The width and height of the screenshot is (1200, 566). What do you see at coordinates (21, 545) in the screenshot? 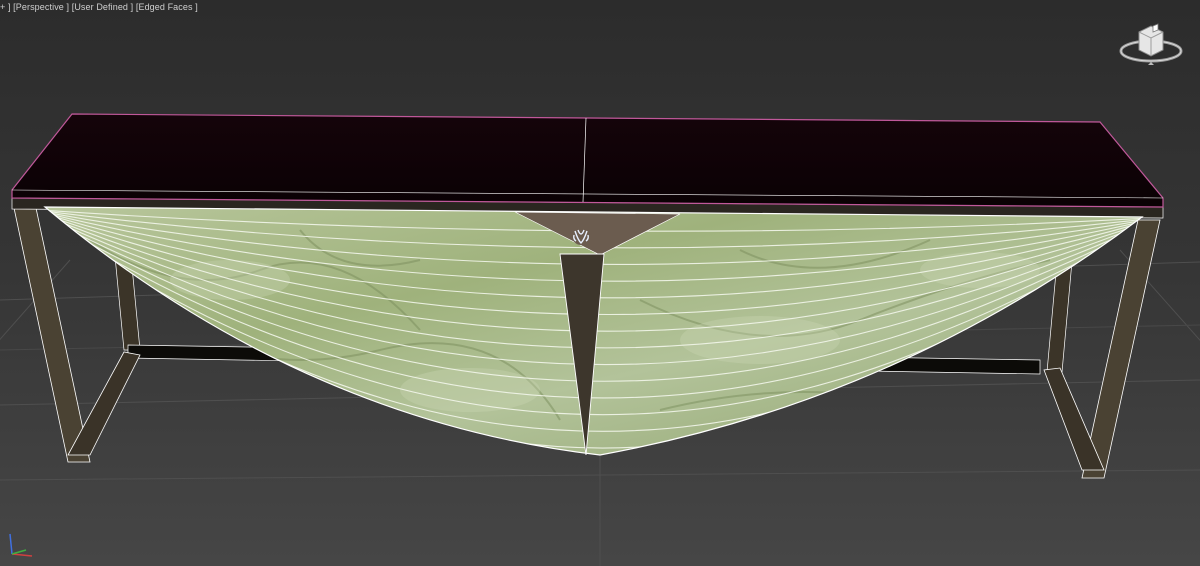
I see `axis-tripod-icon` at bounding box center [21, 545].